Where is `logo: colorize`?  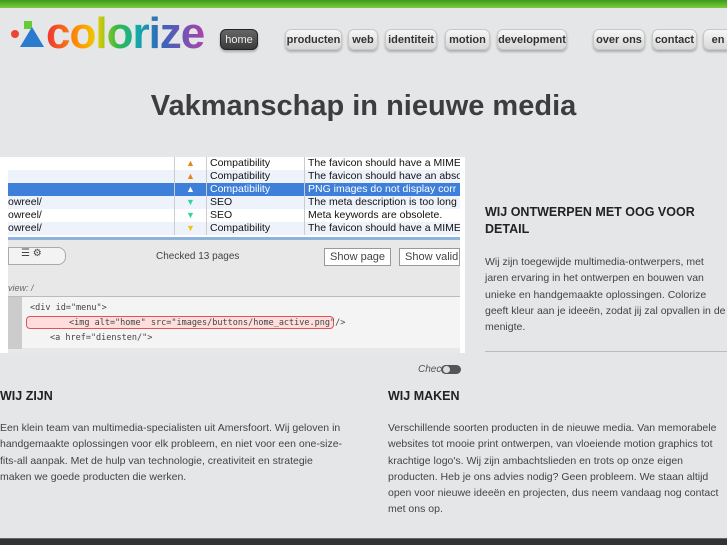
logo: colorize is located at coordinates (107, 33).